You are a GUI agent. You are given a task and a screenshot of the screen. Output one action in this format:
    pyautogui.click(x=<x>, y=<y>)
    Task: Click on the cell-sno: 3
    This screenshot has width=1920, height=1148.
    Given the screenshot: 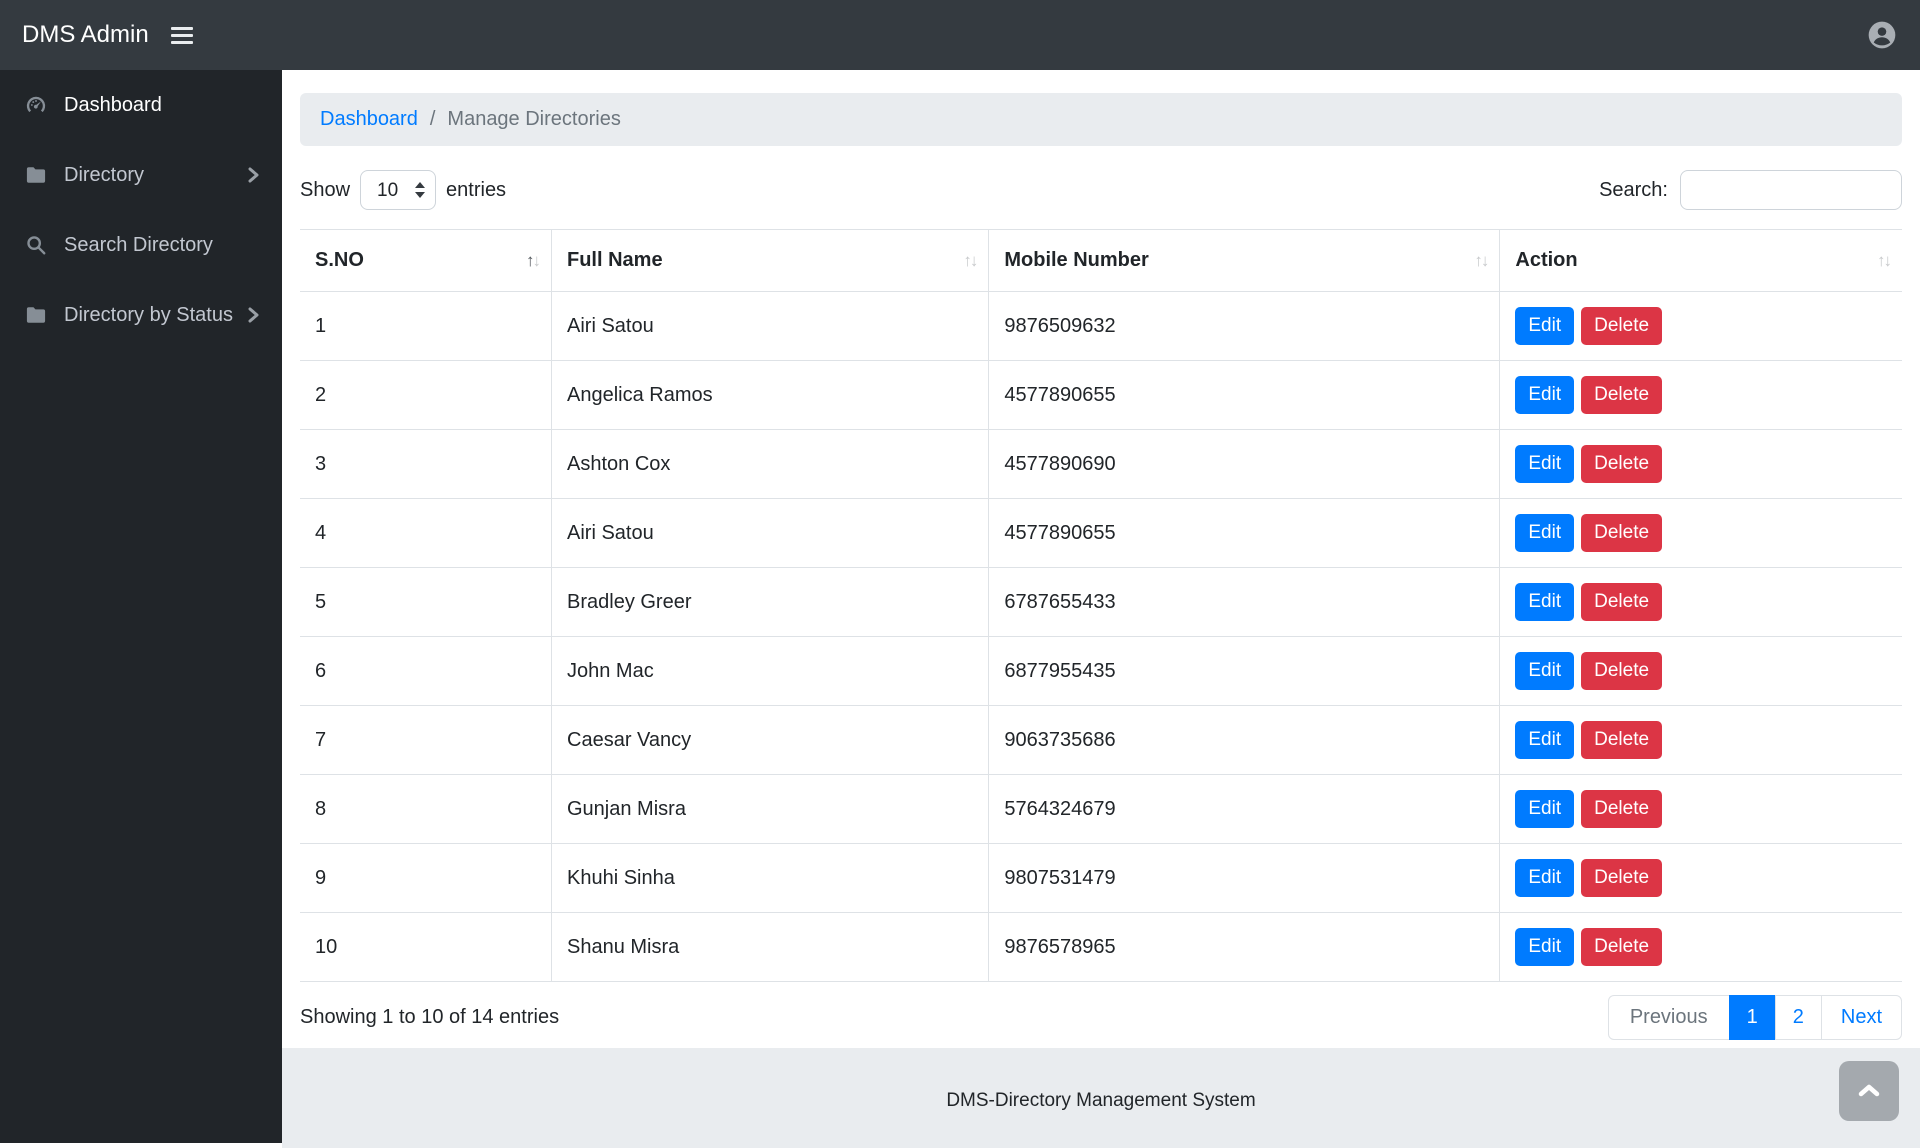 What is the action you would take?
    pyautogui.click(x=426, y=464)
    